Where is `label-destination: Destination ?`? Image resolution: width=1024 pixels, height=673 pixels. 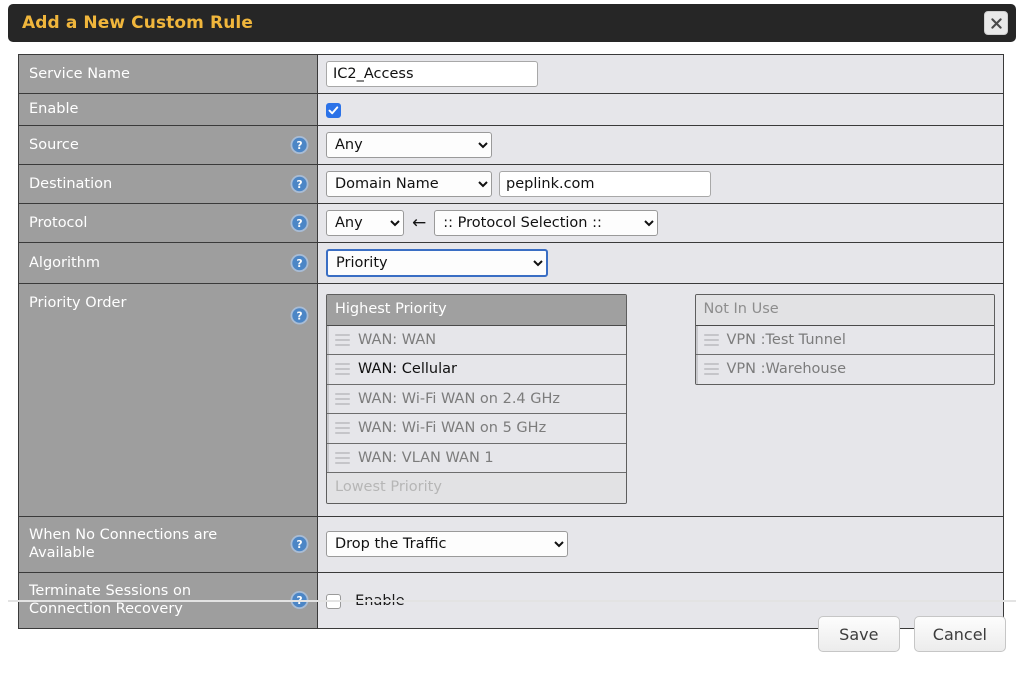 label-destination: Destination ? is located at coordinates (168, 184).